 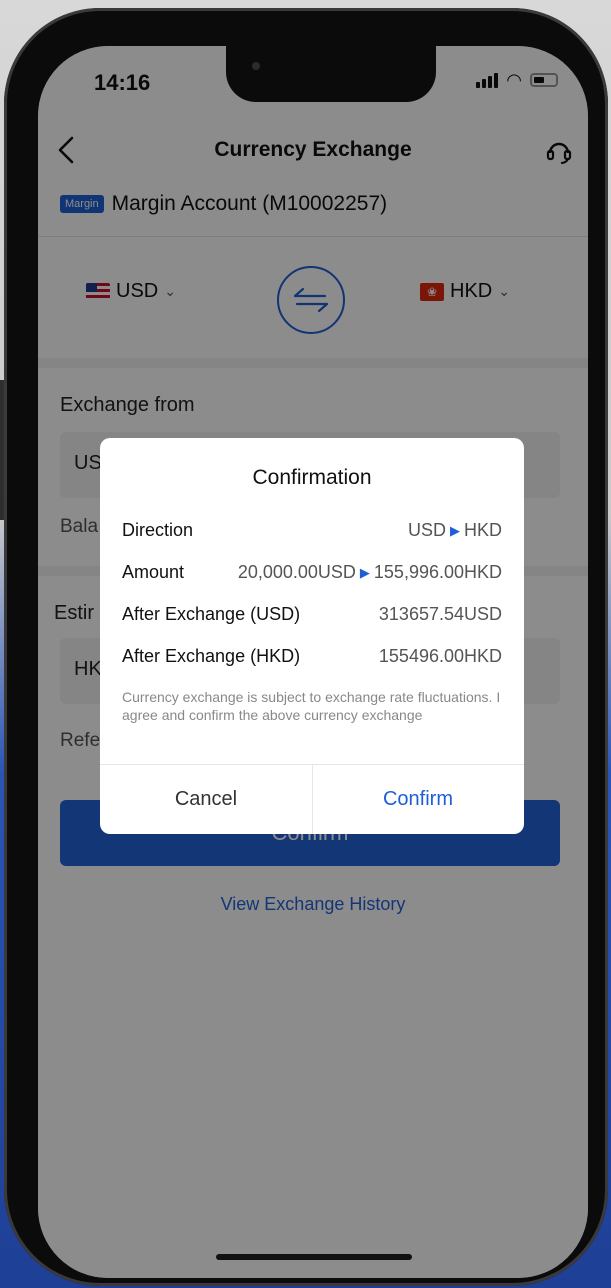 What do you see at coordinates (256, 66) in the screenshot?
I see `camera-icon` at bounding box center [256, 66].